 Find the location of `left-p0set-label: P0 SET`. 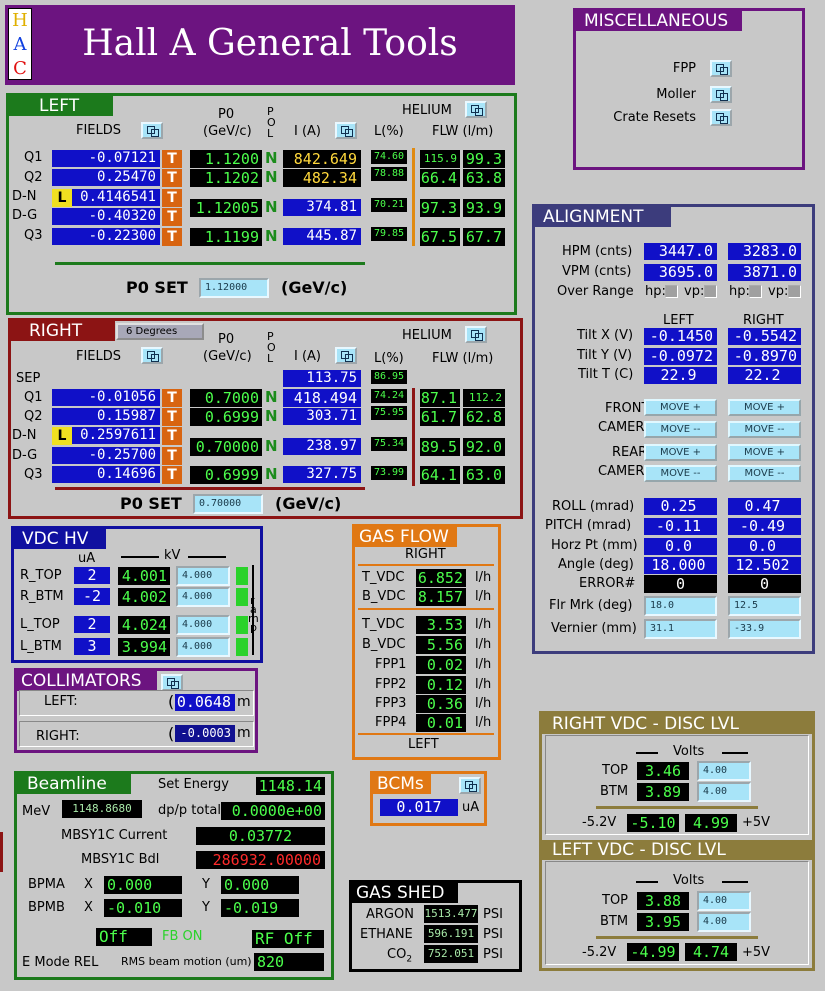

left-p0set-label: P0 SET is located at coordinates (157, 287).